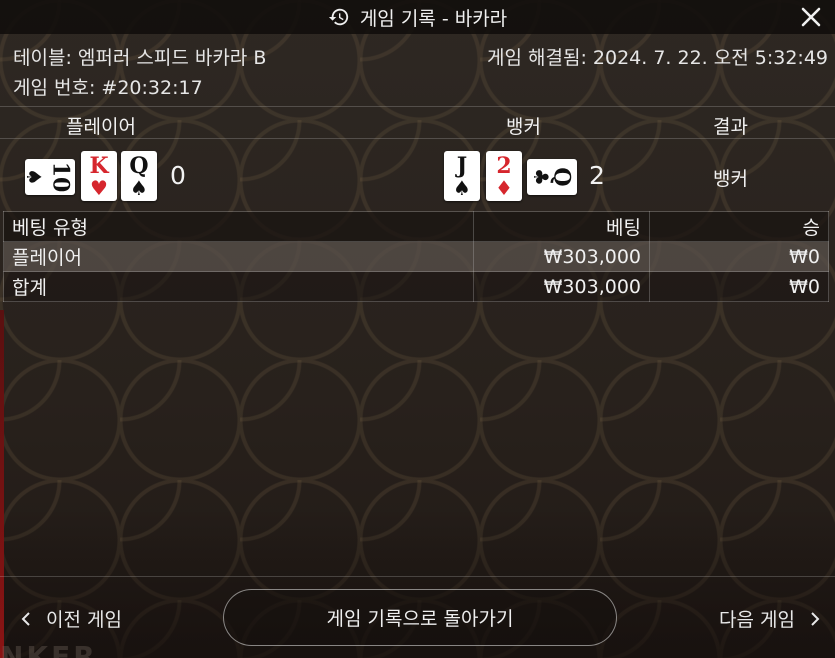  Describe the element at coordinates (101, 127) in the screenshot. I see `player-column-header: 플레이어` at that location.